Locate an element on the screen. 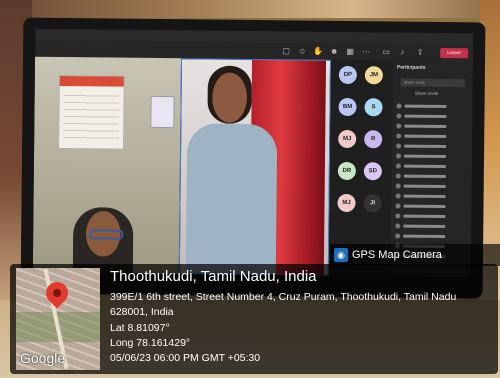 The image size is (500, 378). more-icon: ⋯ is located at coordinates (366, 52).